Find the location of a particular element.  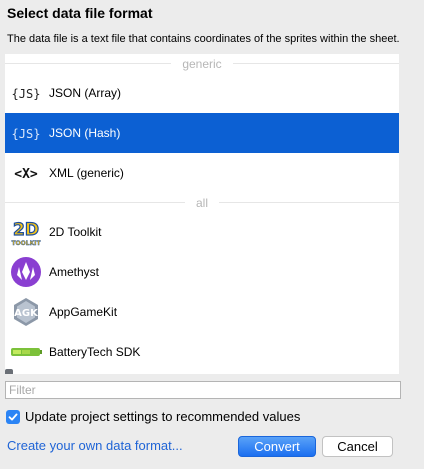

toolkit-glyph: 2D is located at coordinates (26, 230).